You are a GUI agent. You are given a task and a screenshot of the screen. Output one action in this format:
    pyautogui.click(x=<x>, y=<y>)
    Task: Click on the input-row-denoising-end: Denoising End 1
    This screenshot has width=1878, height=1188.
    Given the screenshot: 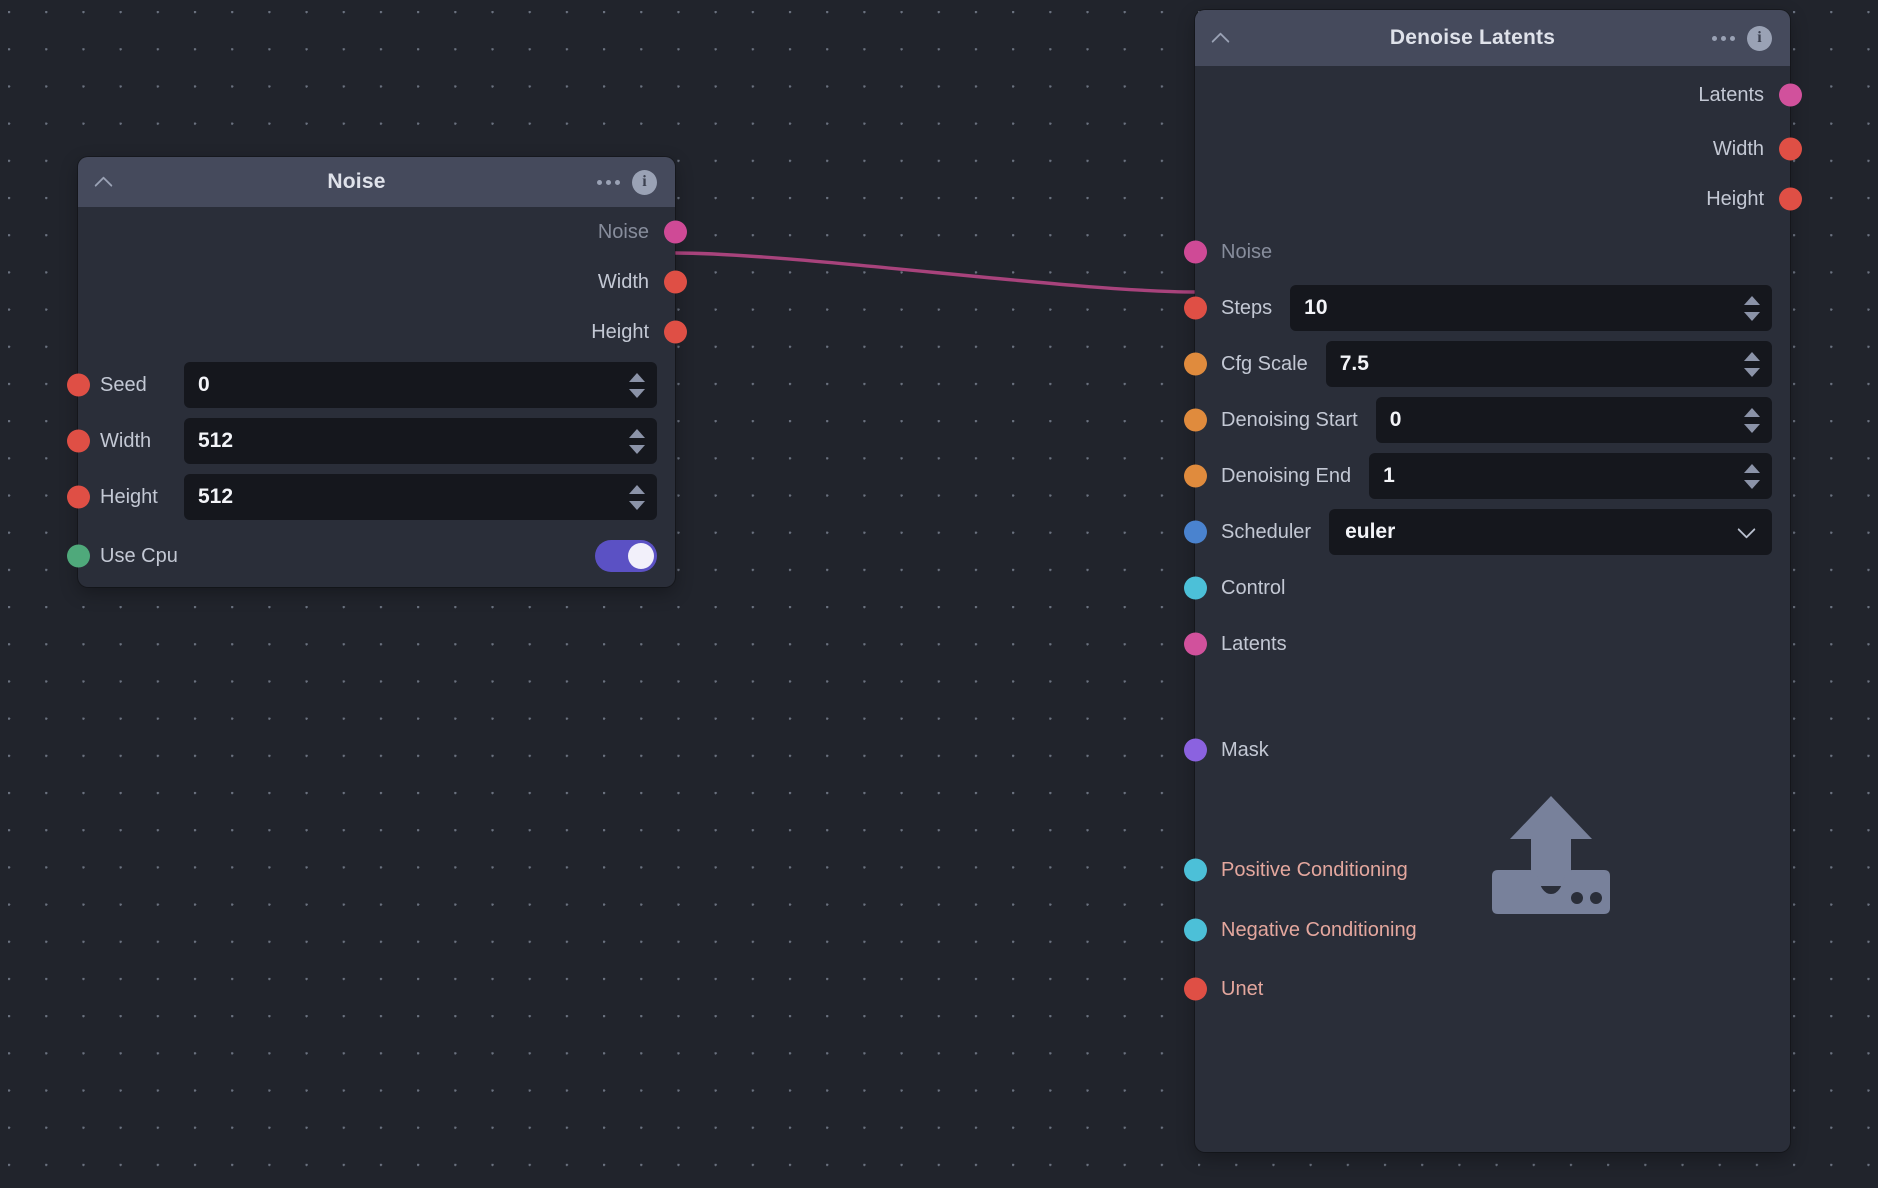 What is the action you would take?
    pyautogui.click(x=1486, y=476)
    